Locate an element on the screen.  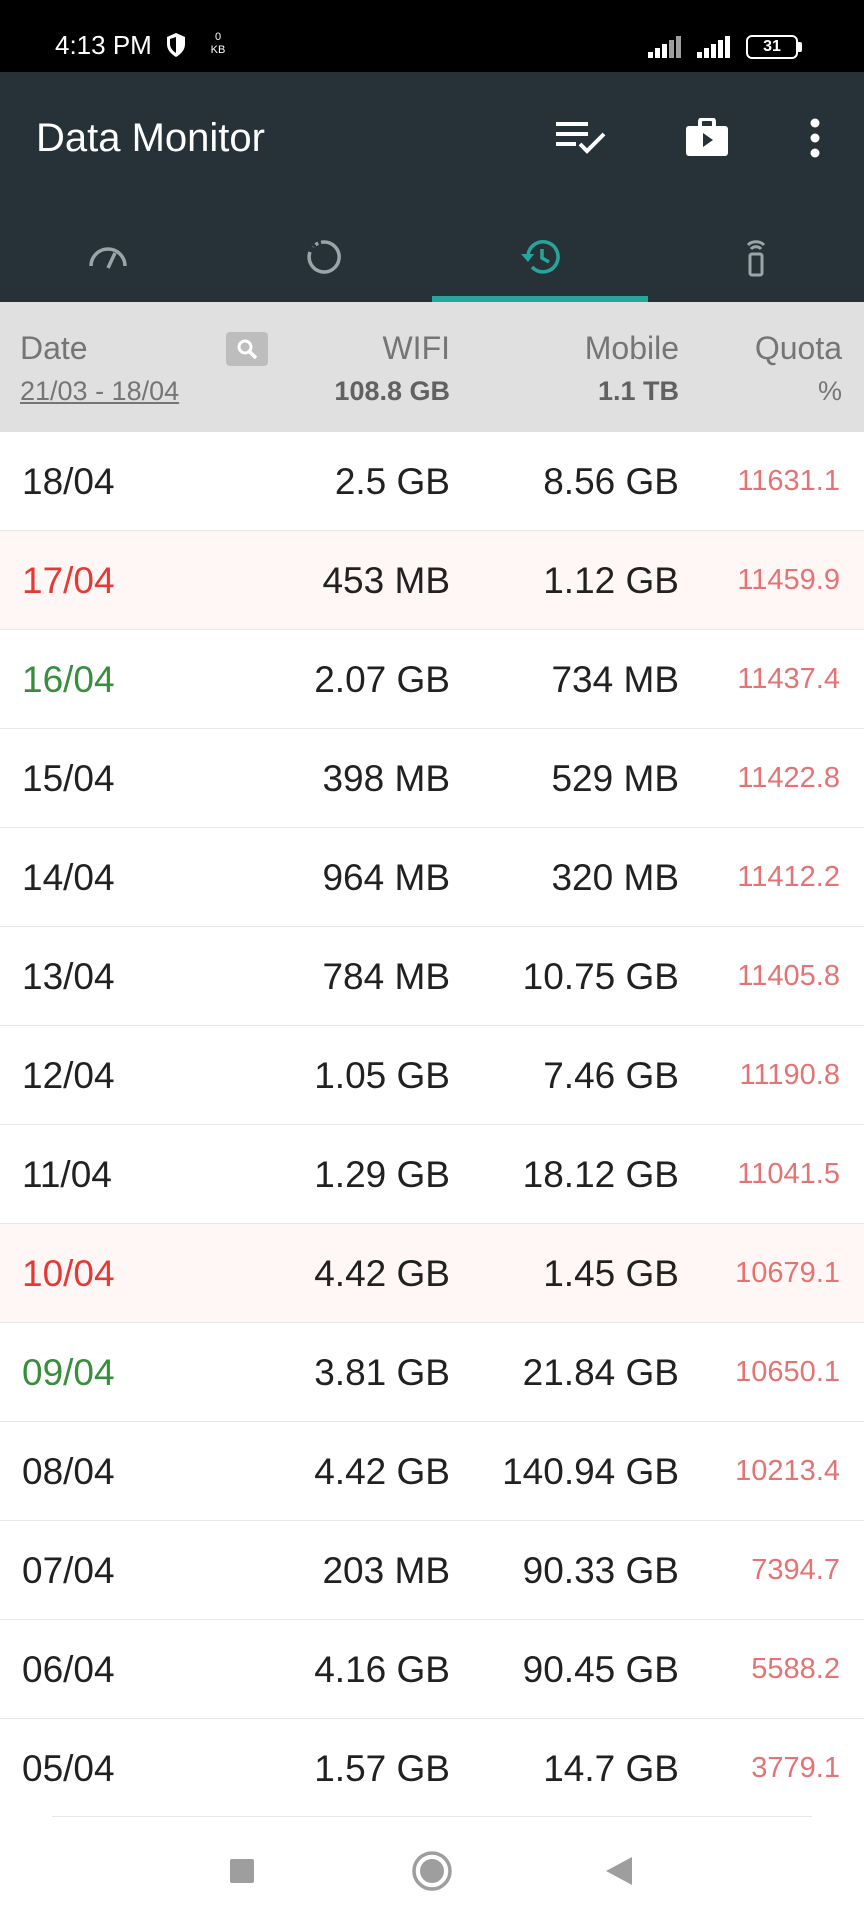
back-button is located at coordinates (619, 1871).